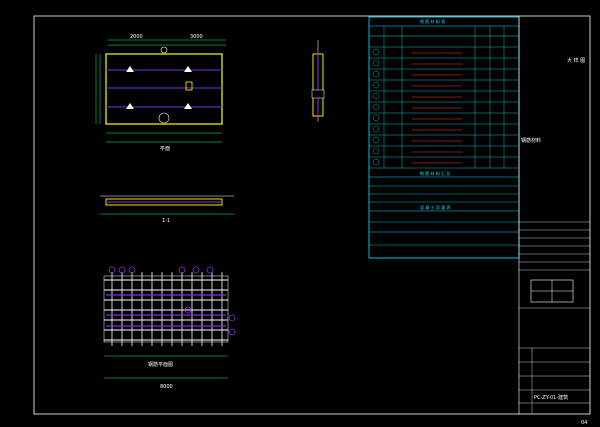  What do you see at coordinates (196, 37) in the screenshot?
I see `plan-top-dim-2: 3000` at bounding box center [196, 37].